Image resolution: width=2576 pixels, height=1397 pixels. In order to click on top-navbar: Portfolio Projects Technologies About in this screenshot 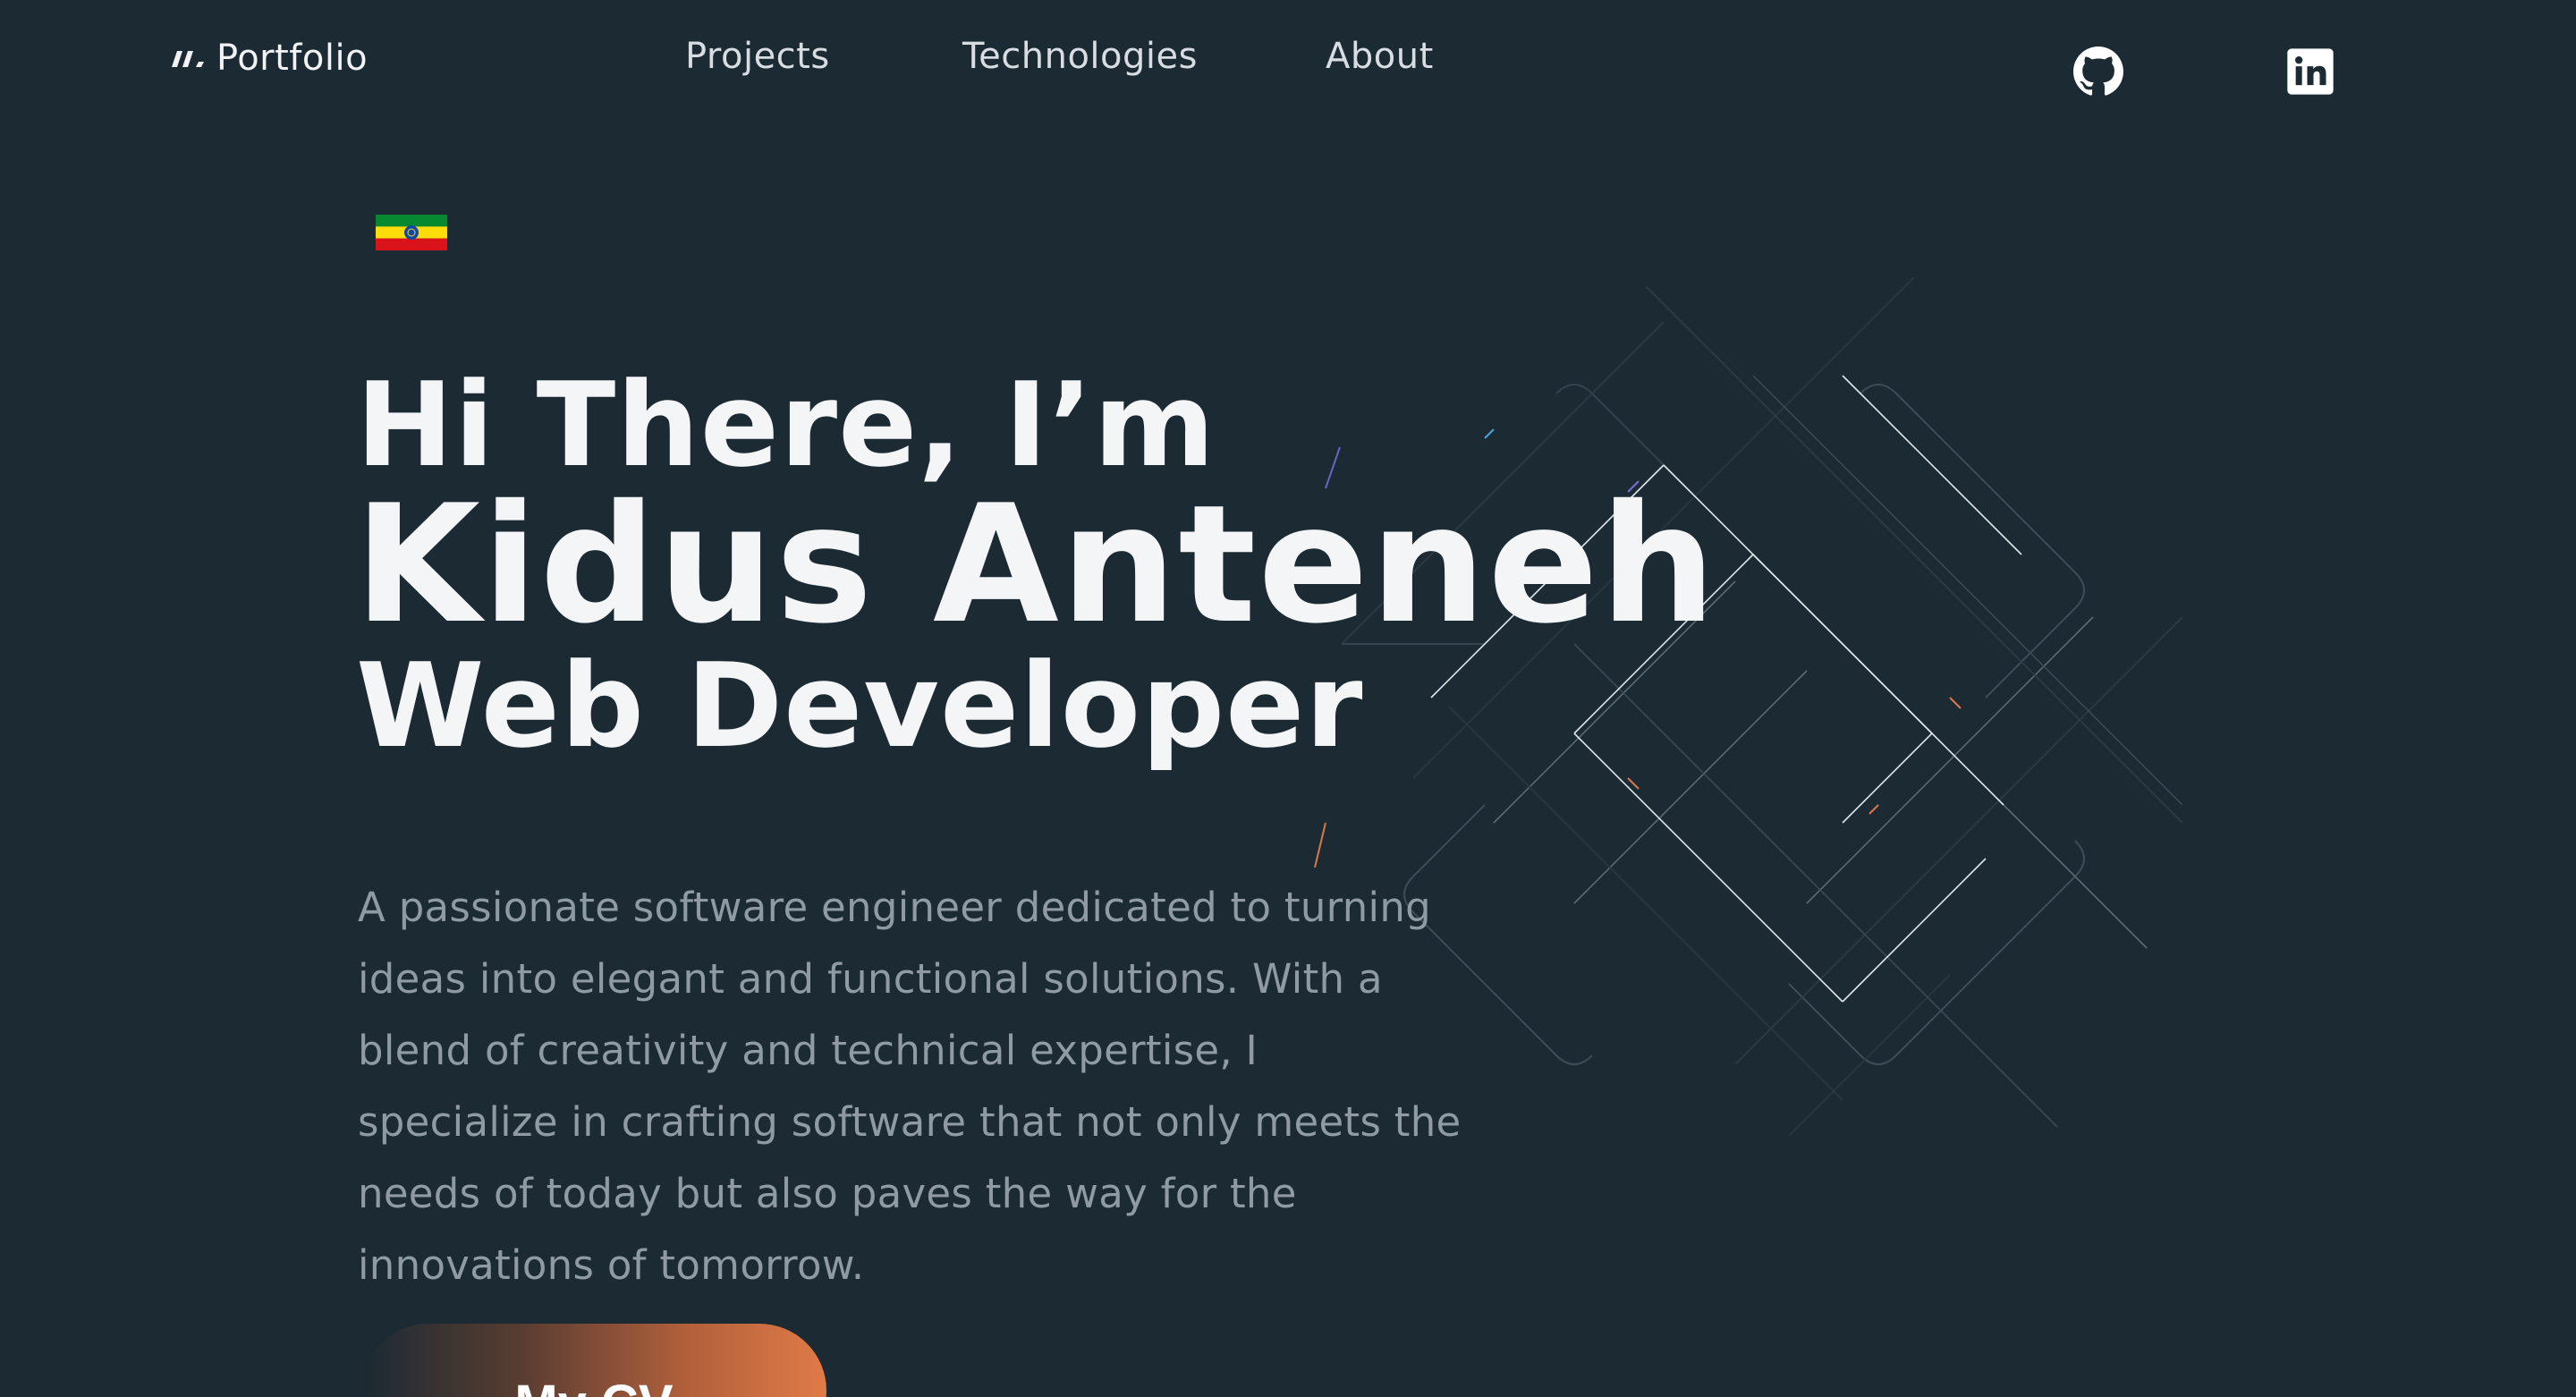, I will do `click(1288, 62)`.